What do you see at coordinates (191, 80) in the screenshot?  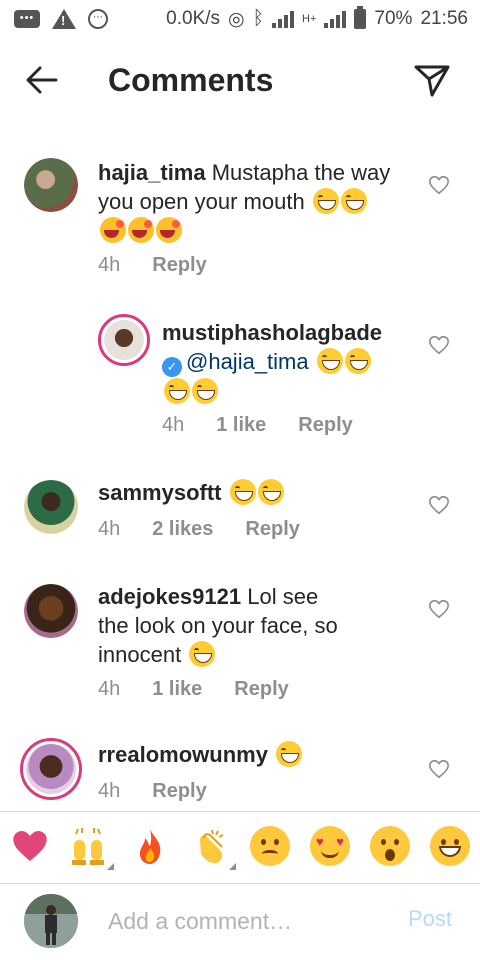 I see `page-title: Comments` at bounding box center [191, 80].